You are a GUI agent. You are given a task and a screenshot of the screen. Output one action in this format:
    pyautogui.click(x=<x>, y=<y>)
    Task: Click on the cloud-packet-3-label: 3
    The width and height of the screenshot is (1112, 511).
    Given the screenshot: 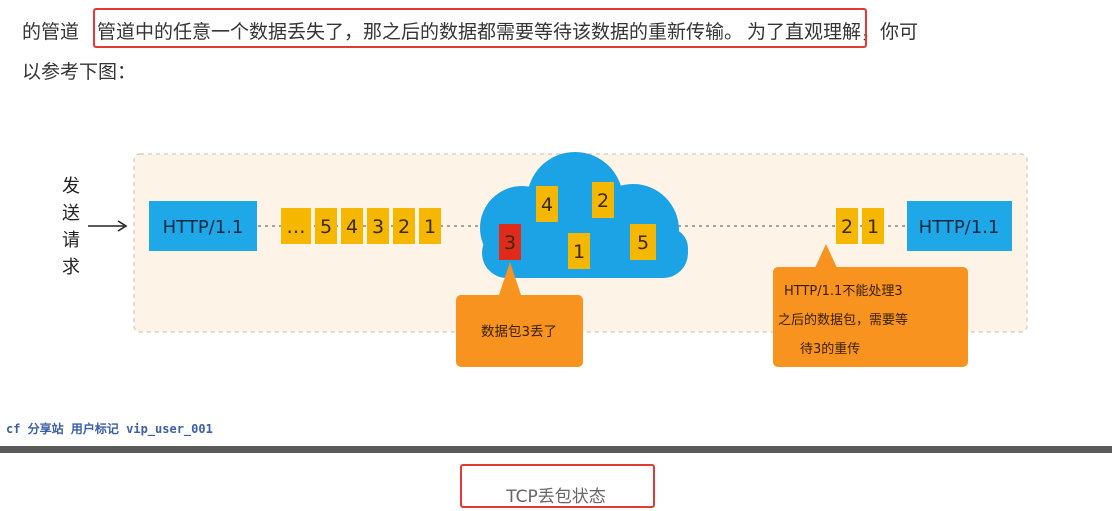 What is the action you would take?
    pyautogui.click(x=510, y=243)
    